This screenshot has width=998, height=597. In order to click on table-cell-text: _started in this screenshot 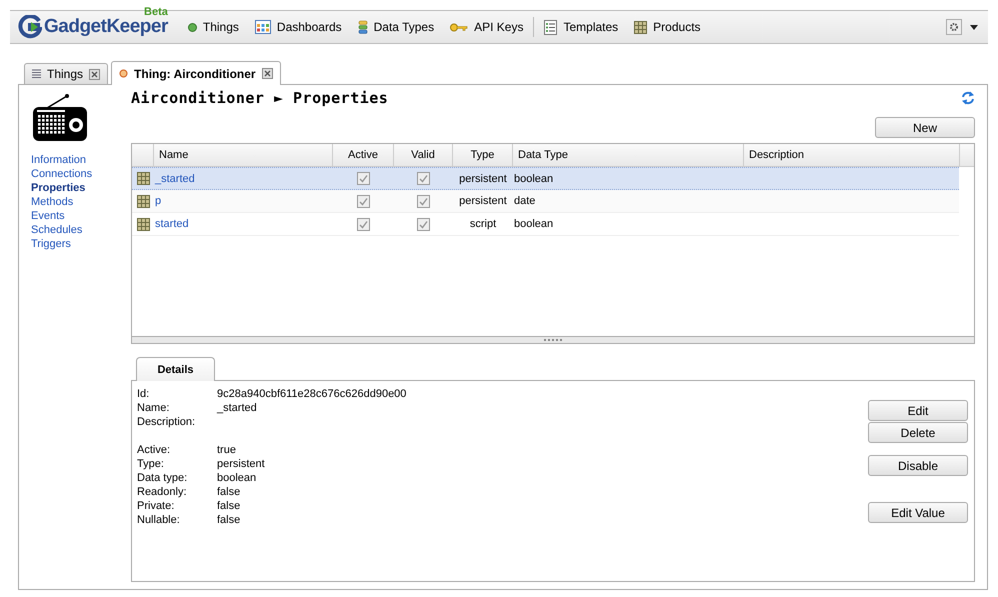, I will do `click(175, 178)`.